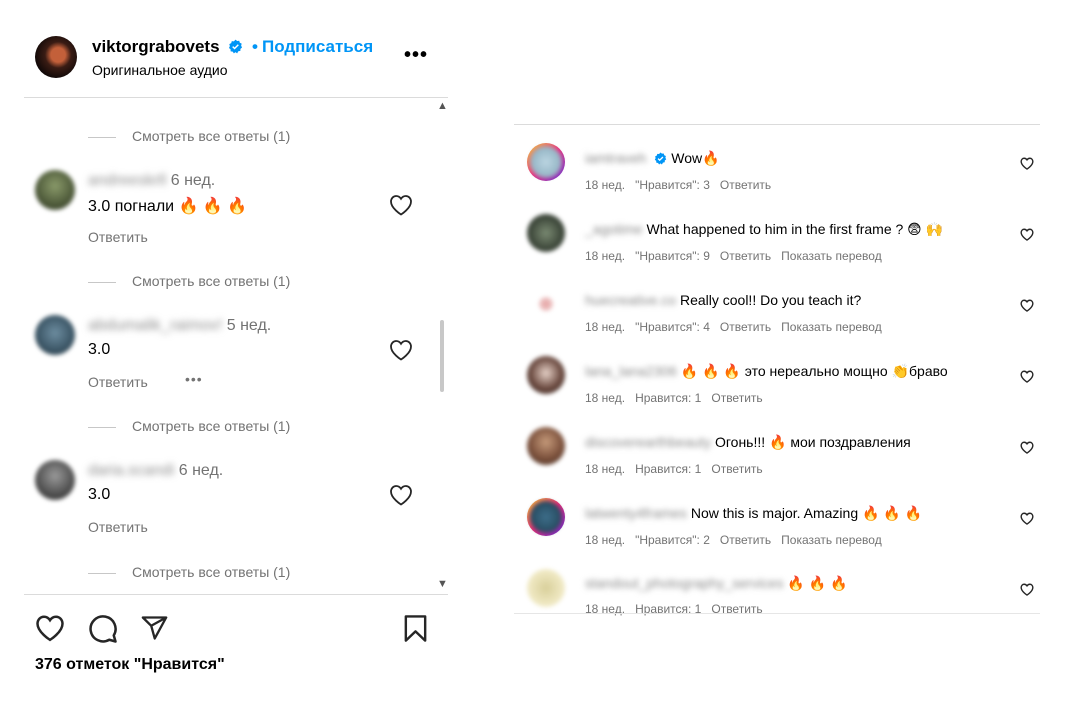 The width and height of the screenshot is (1080, 713). I want to click on comment-username: andreeskrll, so click(127, 180).